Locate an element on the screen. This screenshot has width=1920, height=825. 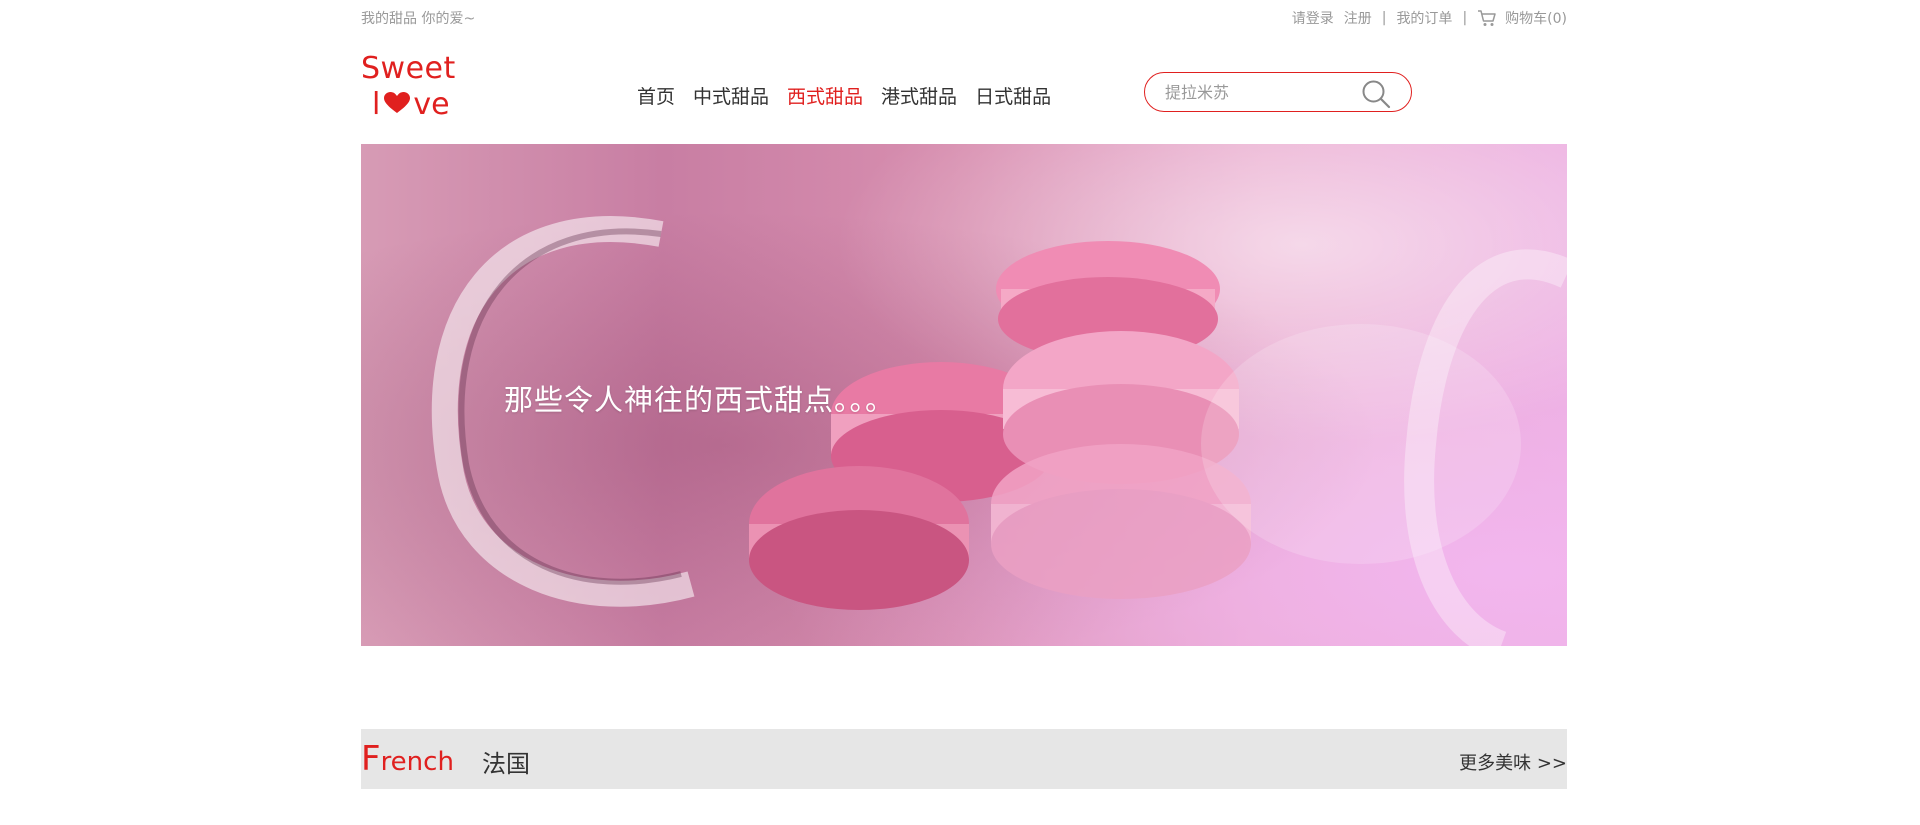
cart-link: 购物车(0) is located at coordinates (1522, 18).